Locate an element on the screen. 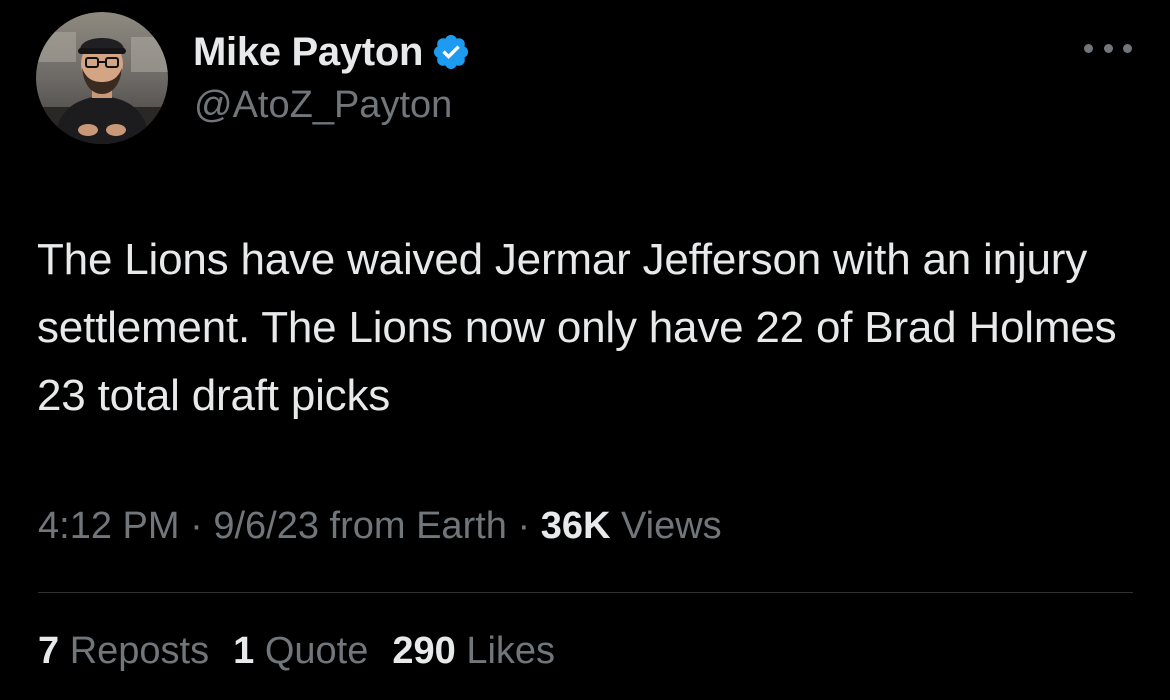 This screenshot has height=700, width=1170. quotes-label: Quote is located at coordinates (316, 651).